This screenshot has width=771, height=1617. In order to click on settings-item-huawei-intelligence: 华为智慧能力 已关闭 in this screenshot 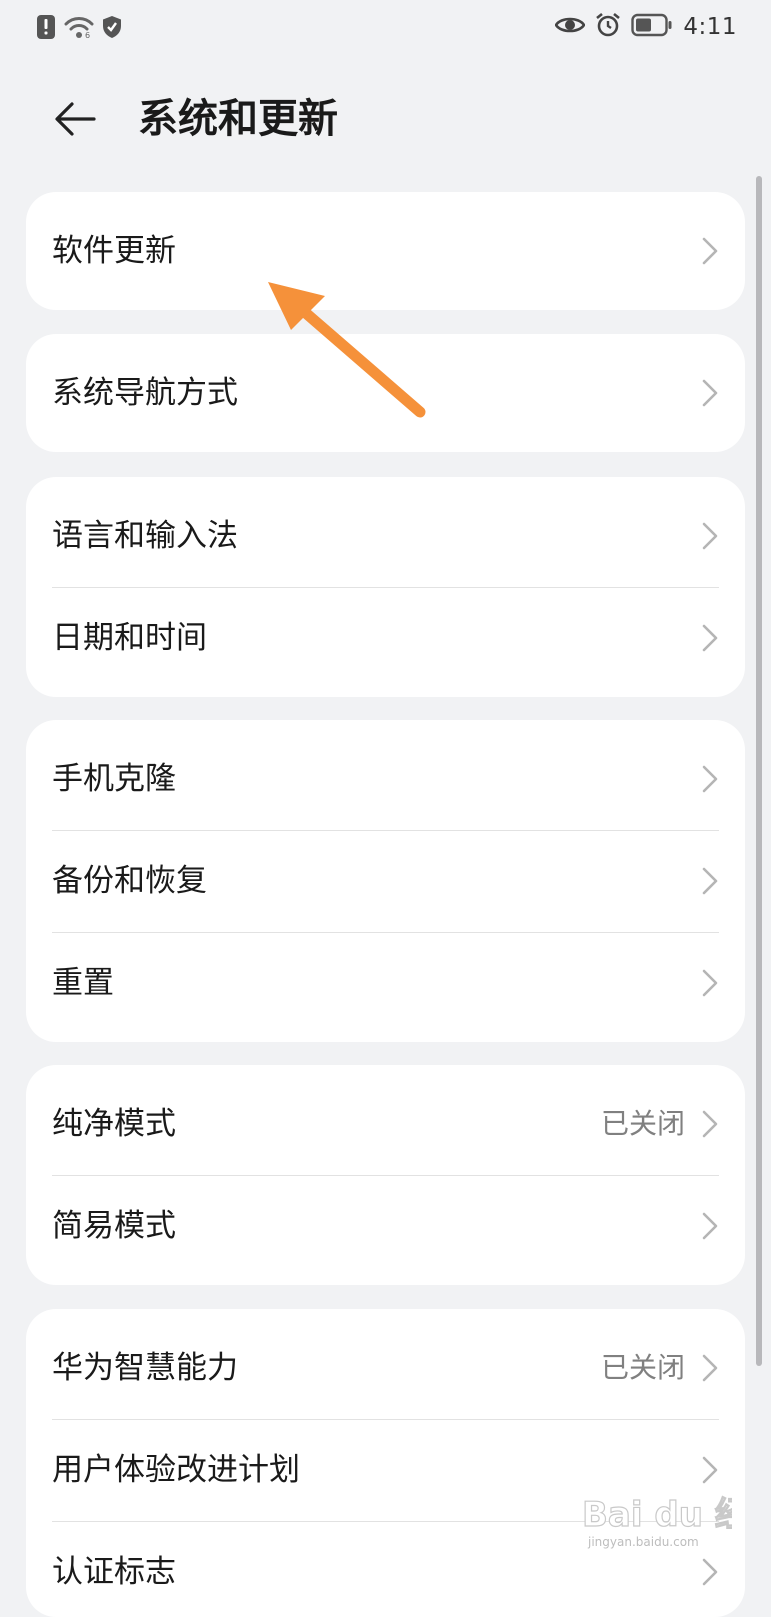, I will do `click(385, 1368)`.